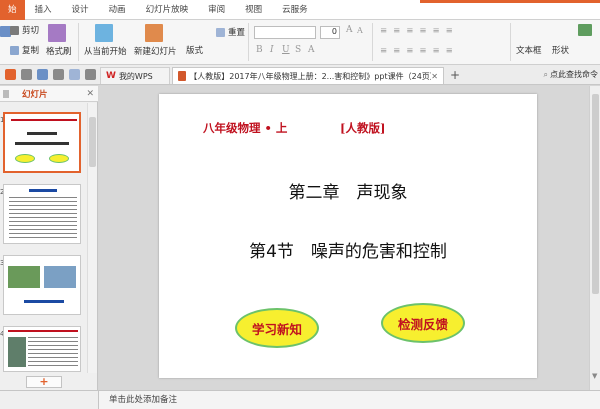  I want to click on slide-subject-label: 八年级物理 • 上, so click(245, 128).